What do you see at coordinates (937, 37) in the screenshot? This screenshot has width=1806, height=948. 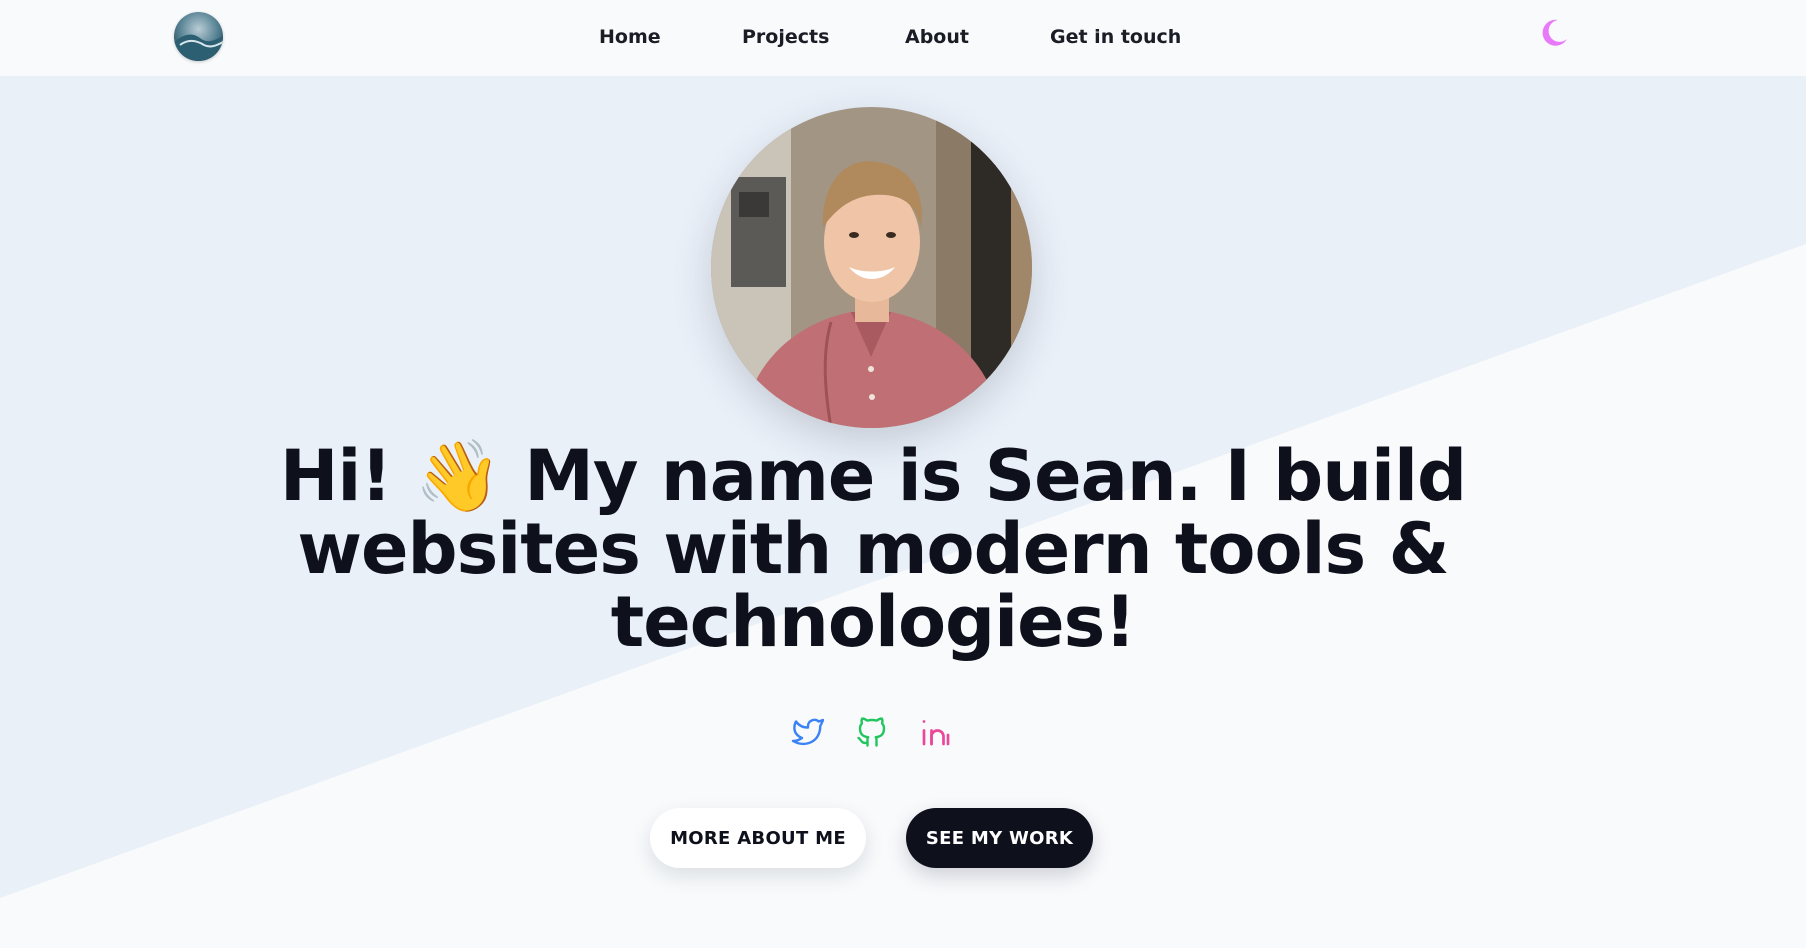 I see `nav-about-link: About` at bounding box center [937, 37].